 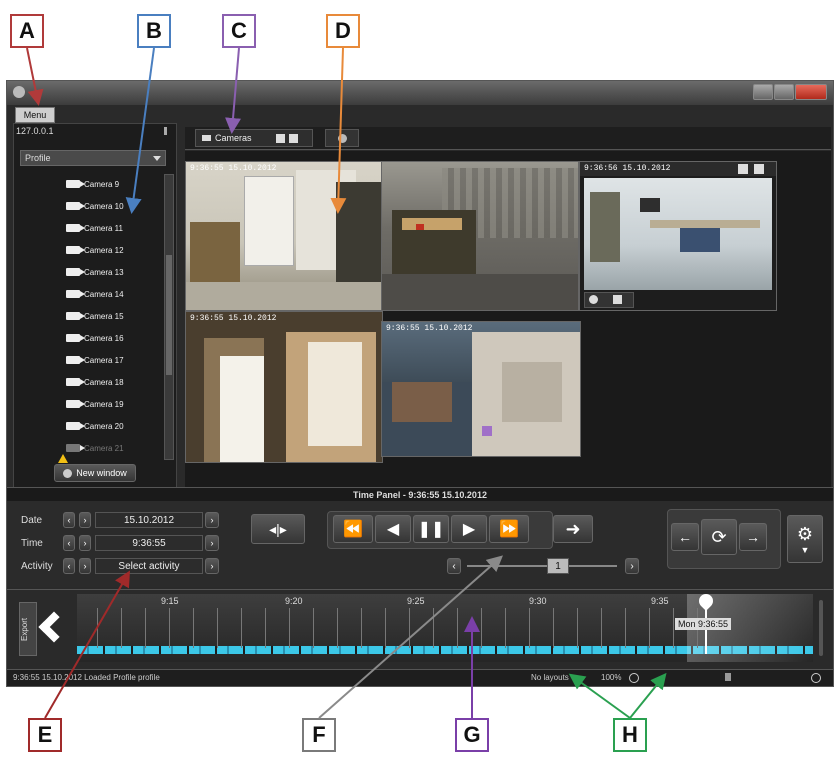 What do you see at coordinates (35, 76) in the screenshot?
I see `arrow-a` at bounding box center [35, 76].